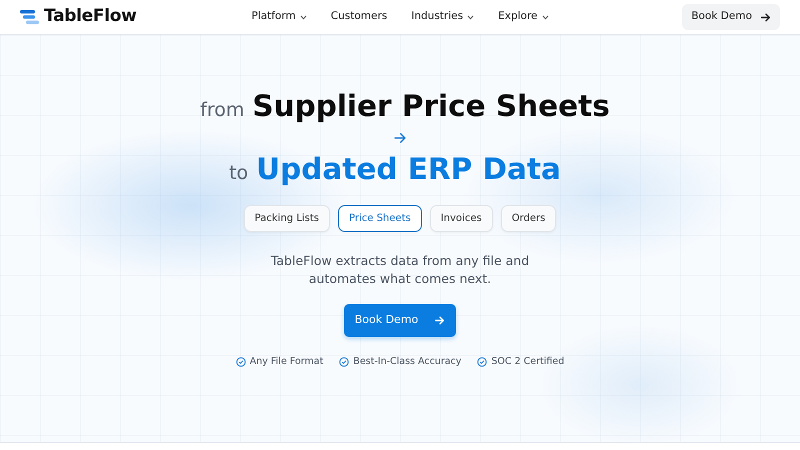  I want to click on nav-link: Platform, so click(279, 17).